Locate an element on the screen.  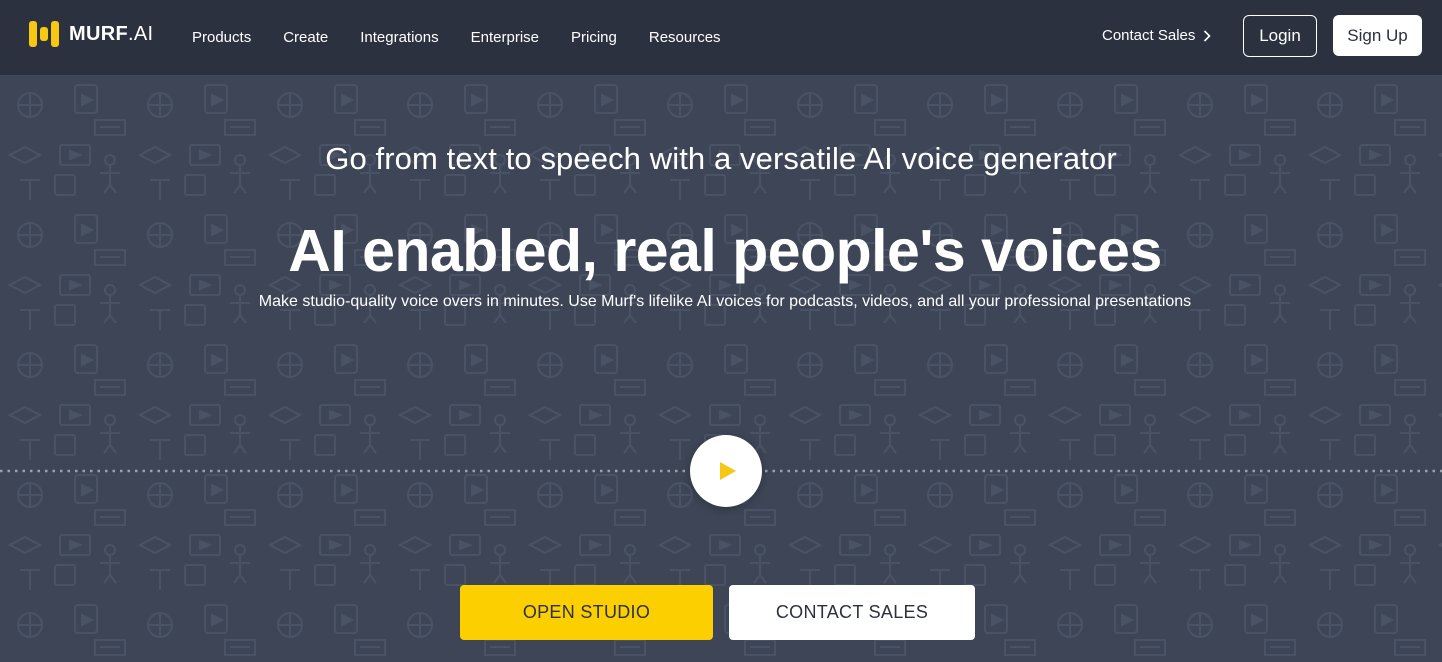
murf-logo: MURF.AI is located at coordinates (91, 34).